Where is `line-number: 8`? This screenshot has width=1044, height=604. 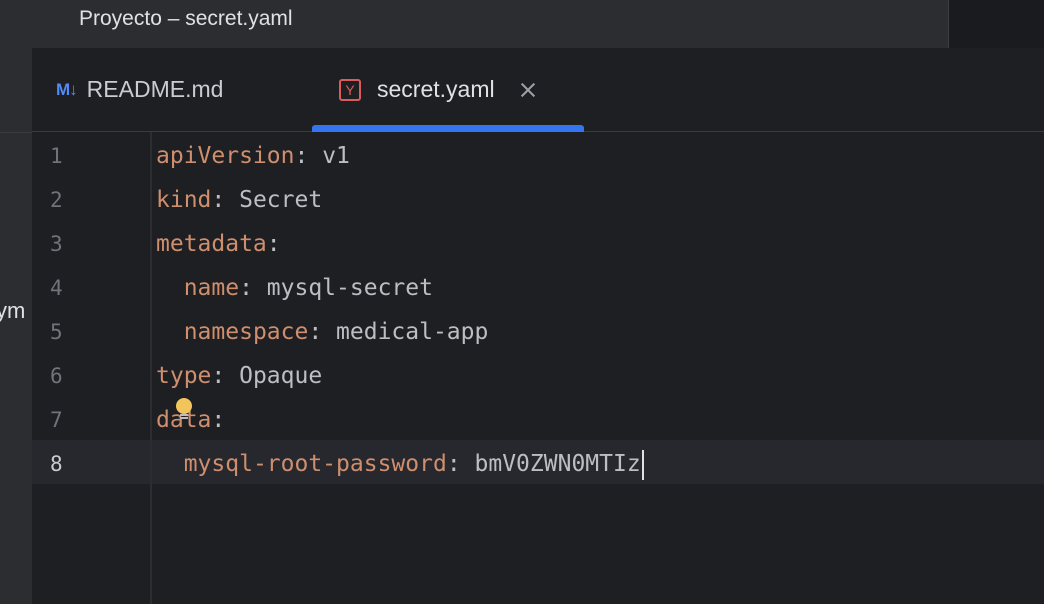
line-number: 8 is located at coordinates (56, 464).